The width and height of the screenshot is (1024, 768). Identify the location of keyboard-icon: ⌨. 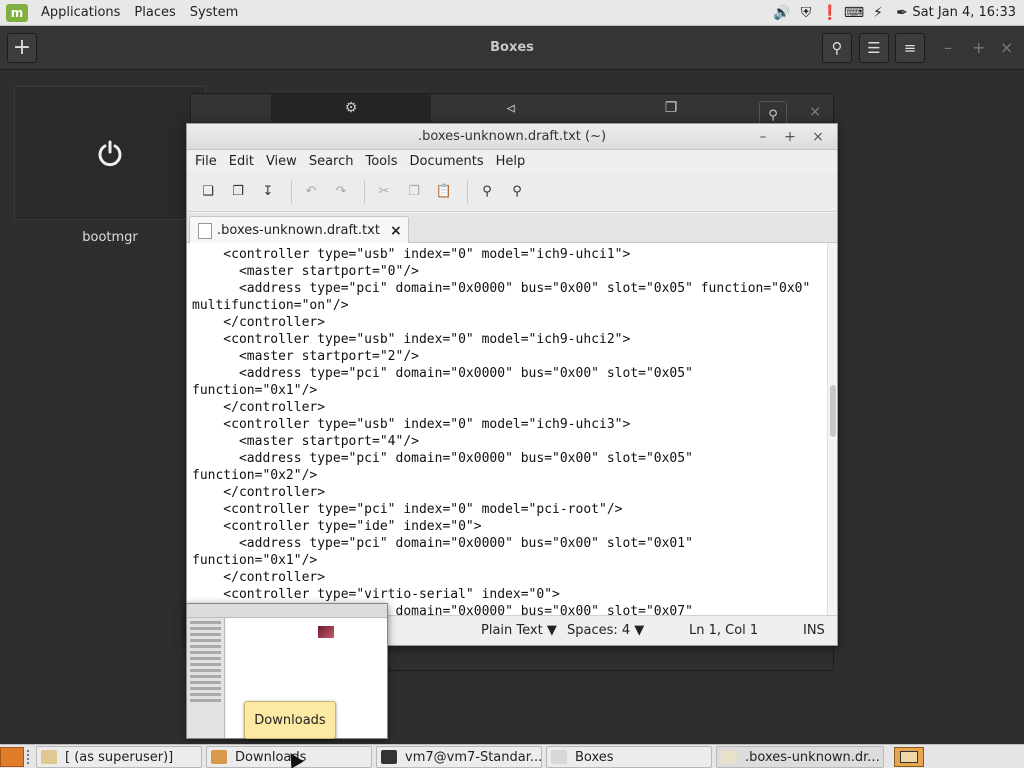
(854, 13).